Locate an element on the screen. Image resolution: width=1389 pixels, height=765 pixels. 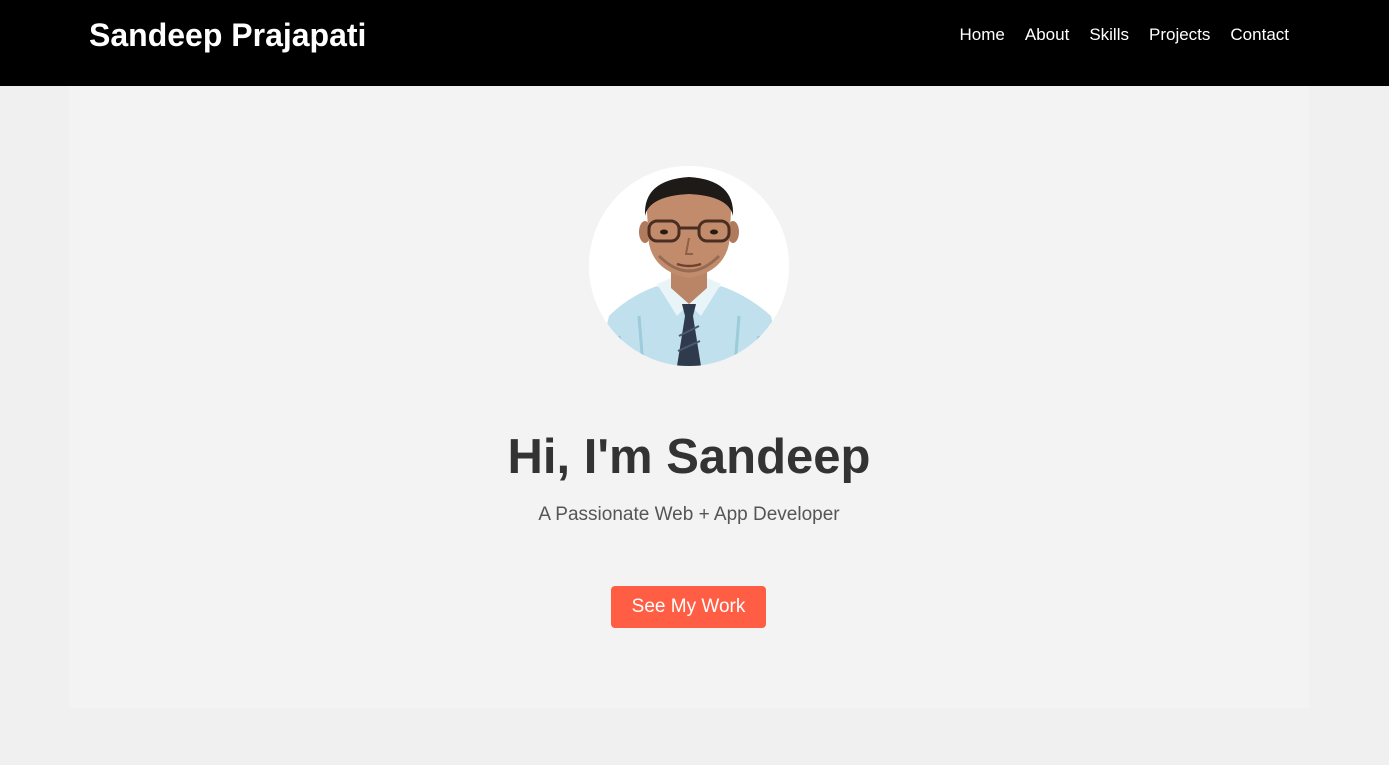
hero-title: Hi, I'm Sandeep is located at coordinates (689, 457).